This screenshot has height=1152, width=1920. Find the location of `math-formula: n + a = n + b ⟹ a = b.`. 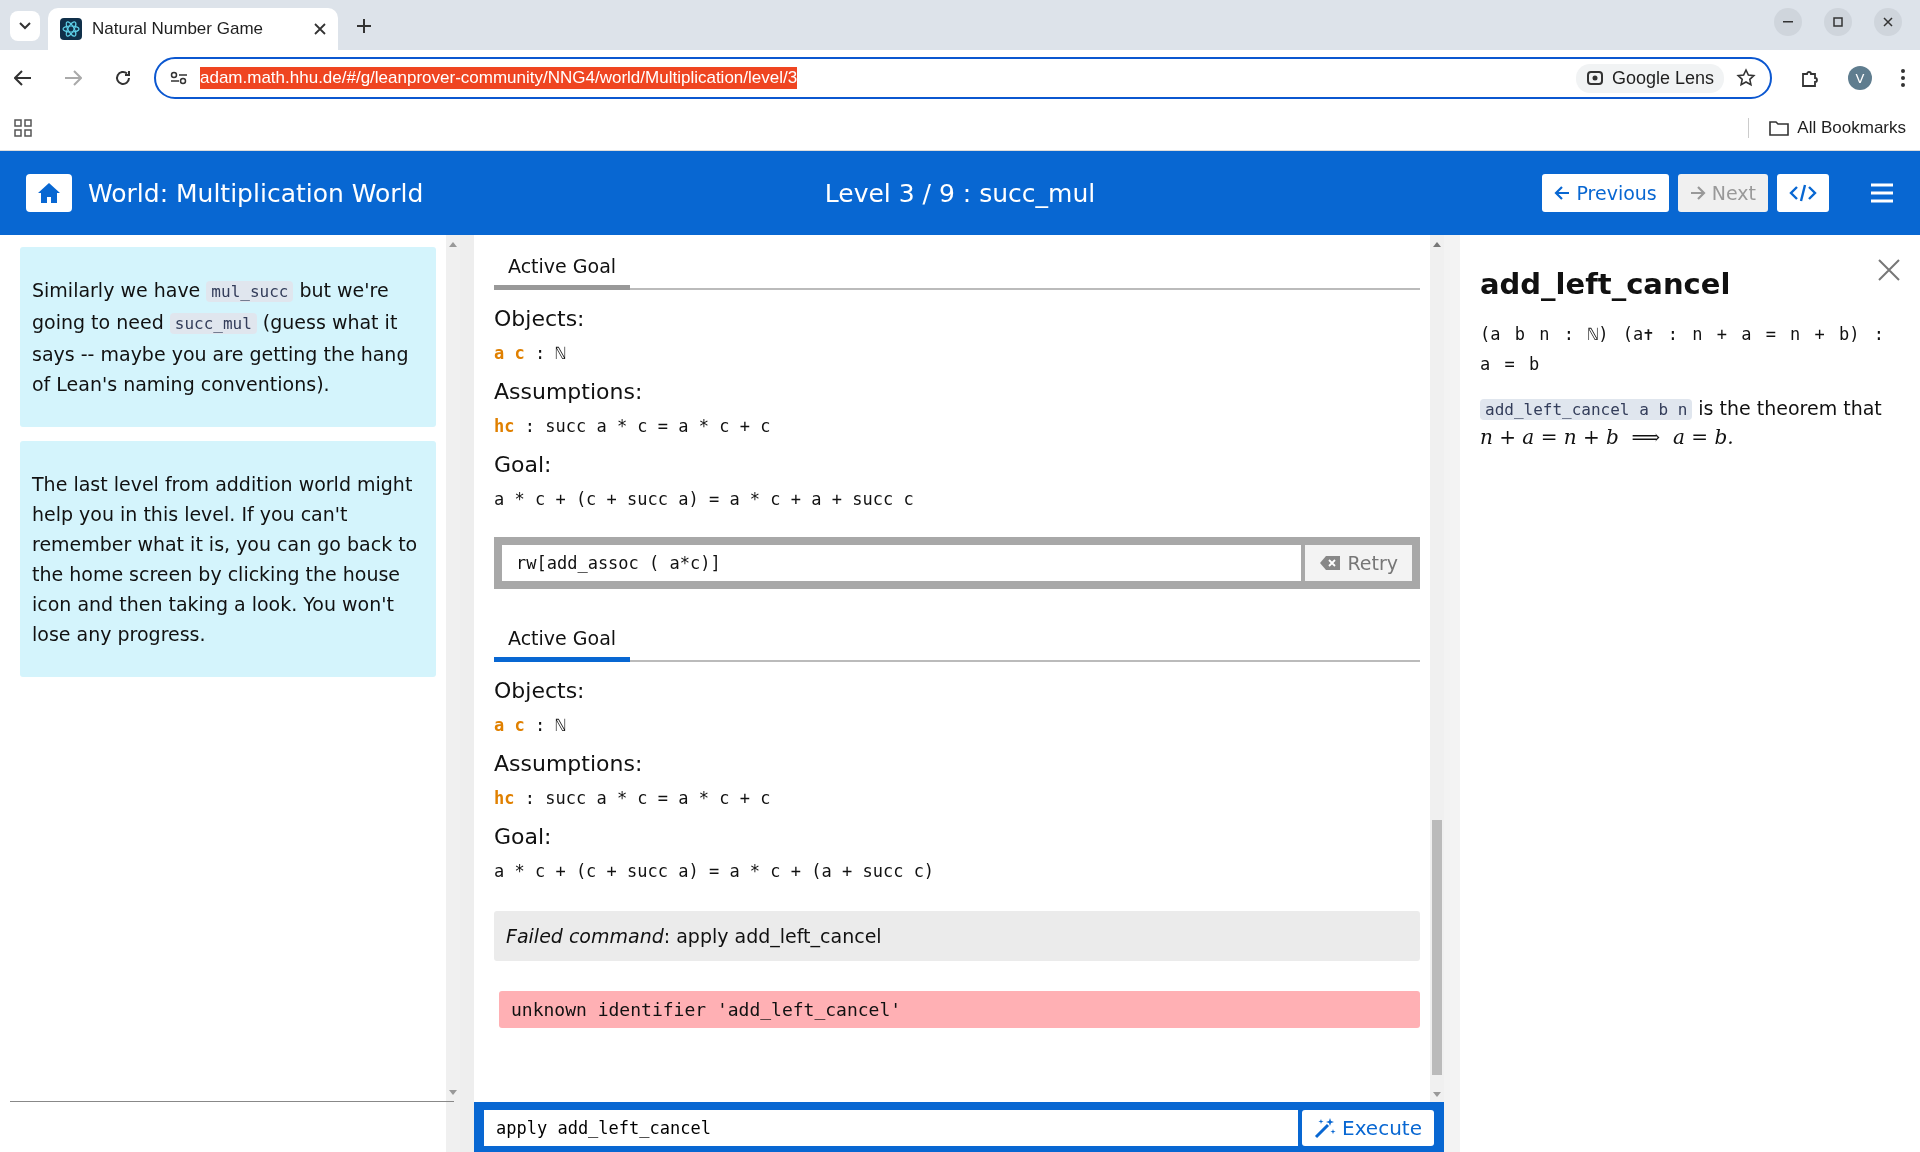

math-formula: n + a = n + b ⟹ a = b. is located at coordinates (1607, 437).